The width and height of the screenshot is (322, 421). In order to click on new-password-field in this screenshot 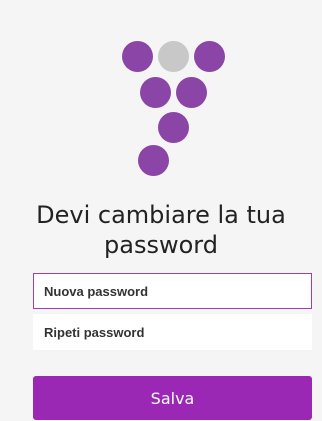, I will do `click(172, 291)`.